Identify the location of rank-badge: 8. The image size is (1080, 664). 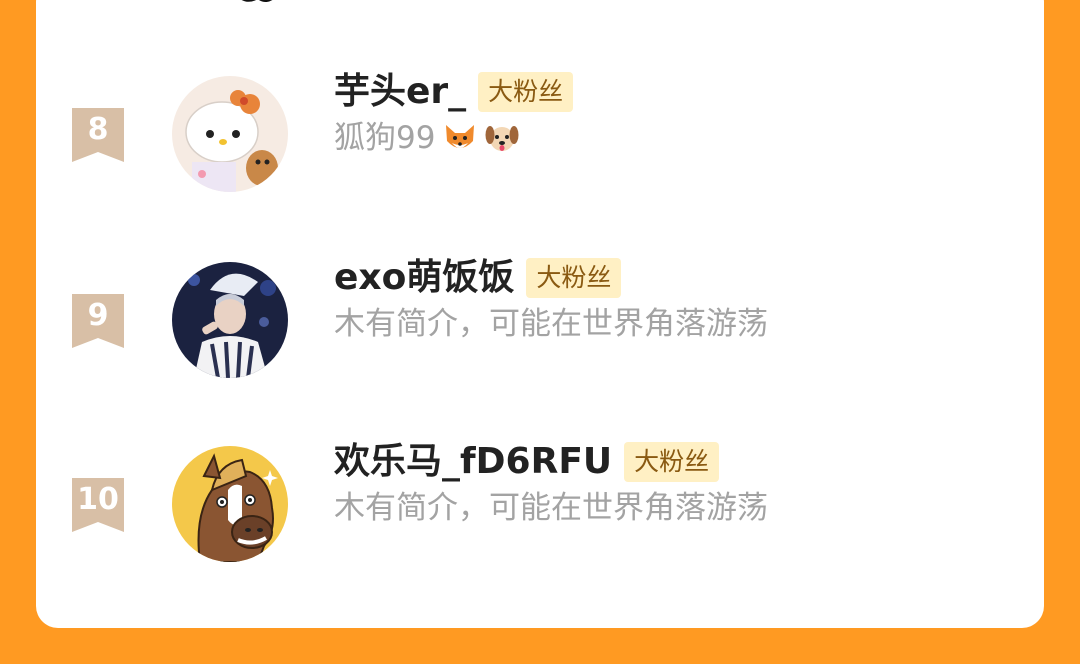
(98, 135).